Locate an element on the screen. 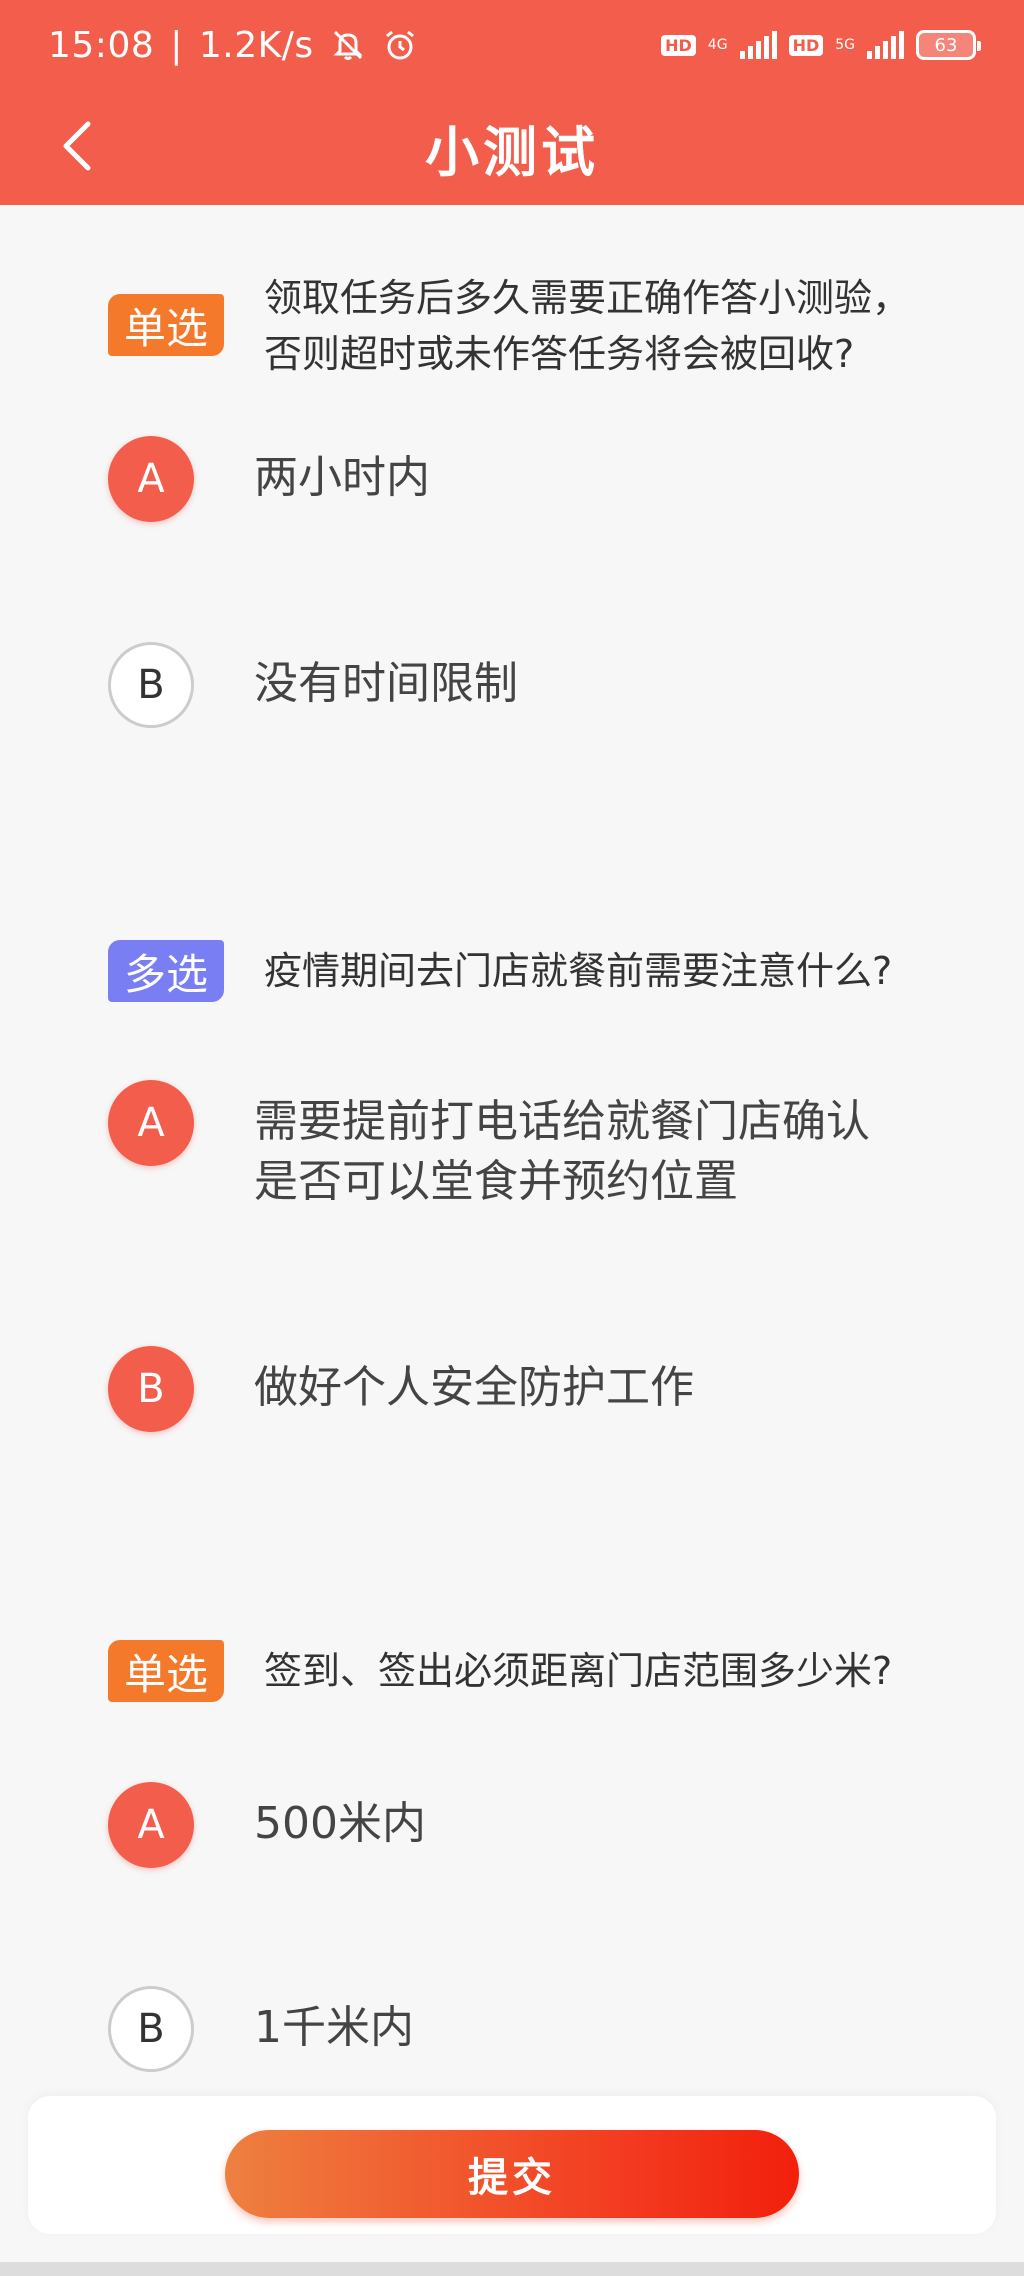 This screenshot has width=1024, height=2276. option-text: 500米内 is located at coordinates (340, 1823).